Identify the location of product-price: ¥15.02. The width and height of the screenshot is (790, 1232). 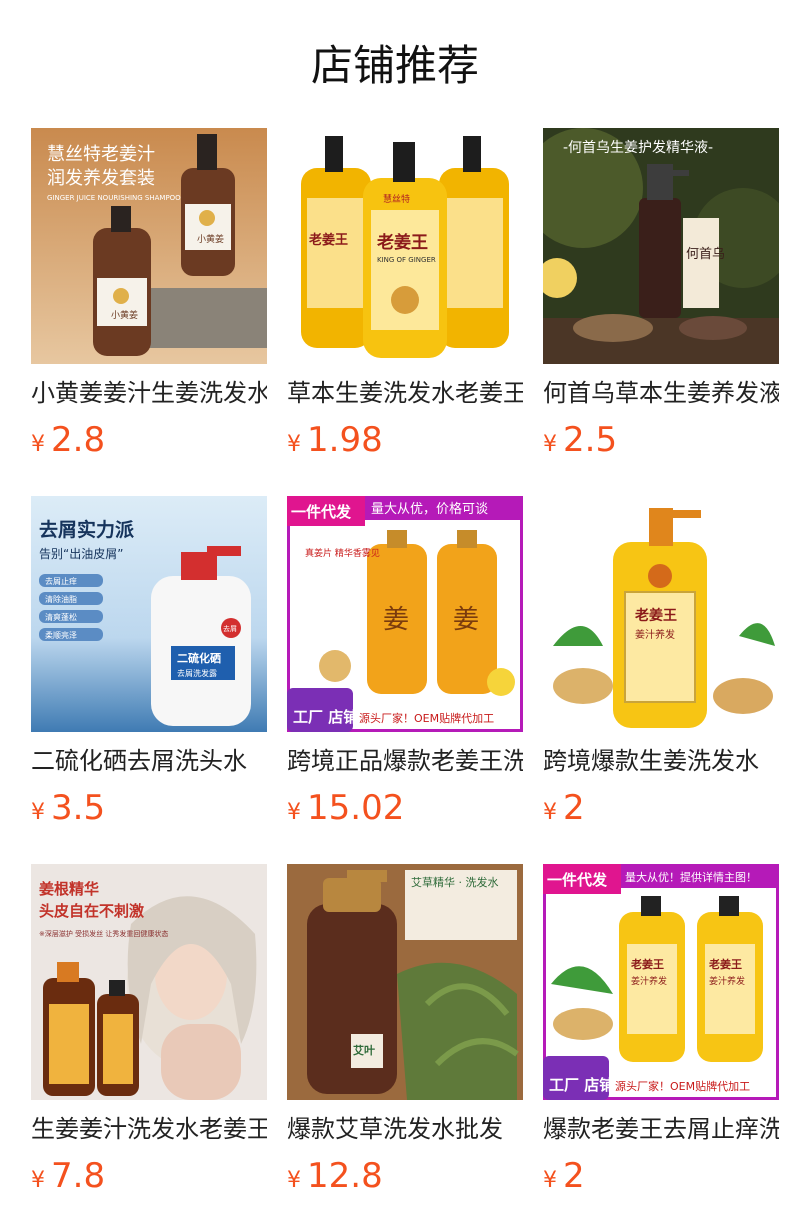
(405, 808).